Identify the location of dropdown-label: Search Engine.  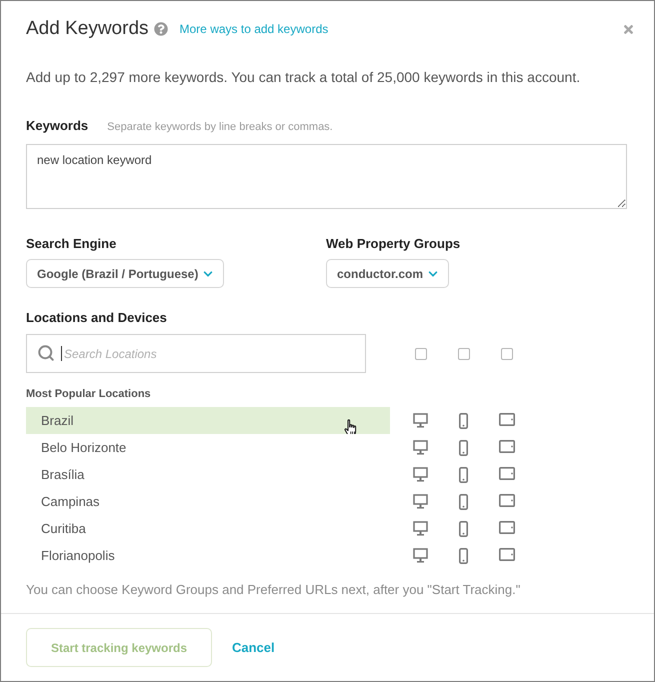
(71, 244).